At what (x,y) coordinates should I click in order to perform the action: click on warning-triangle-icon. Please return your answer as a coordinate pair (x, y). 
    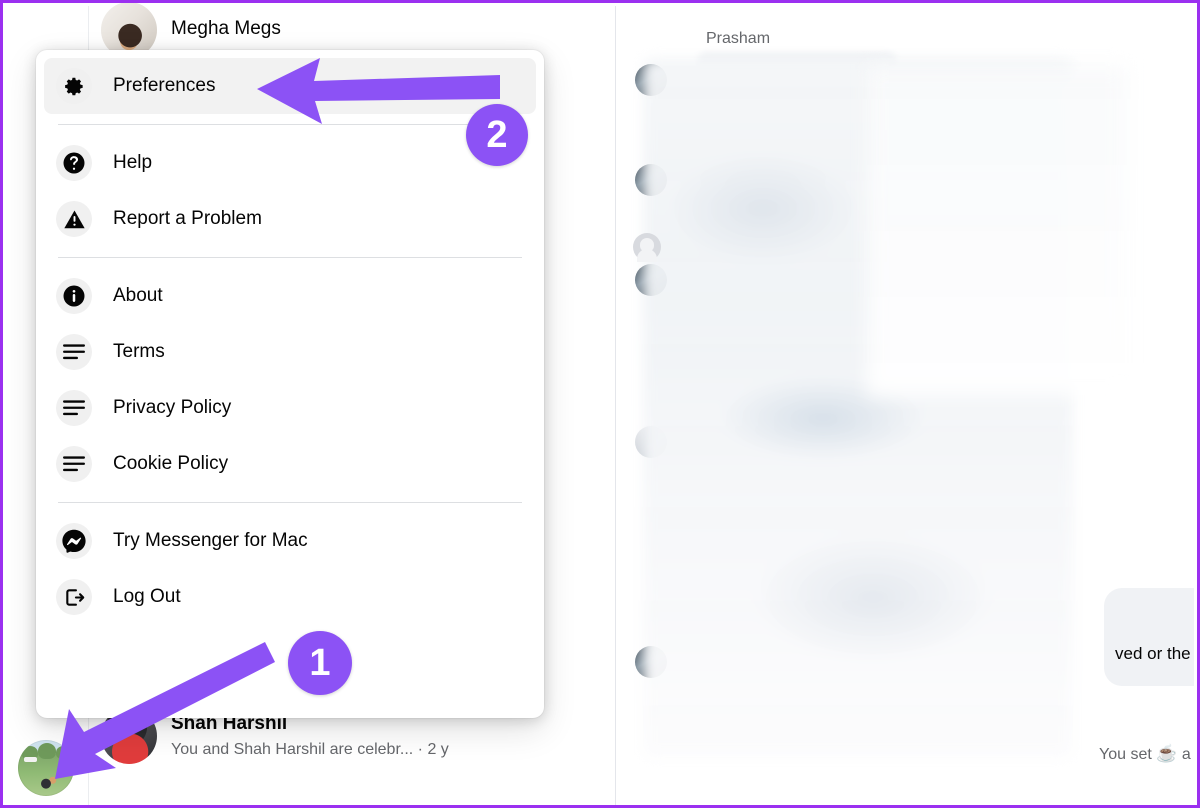
    Looking at the image, I should click on (74, 219).